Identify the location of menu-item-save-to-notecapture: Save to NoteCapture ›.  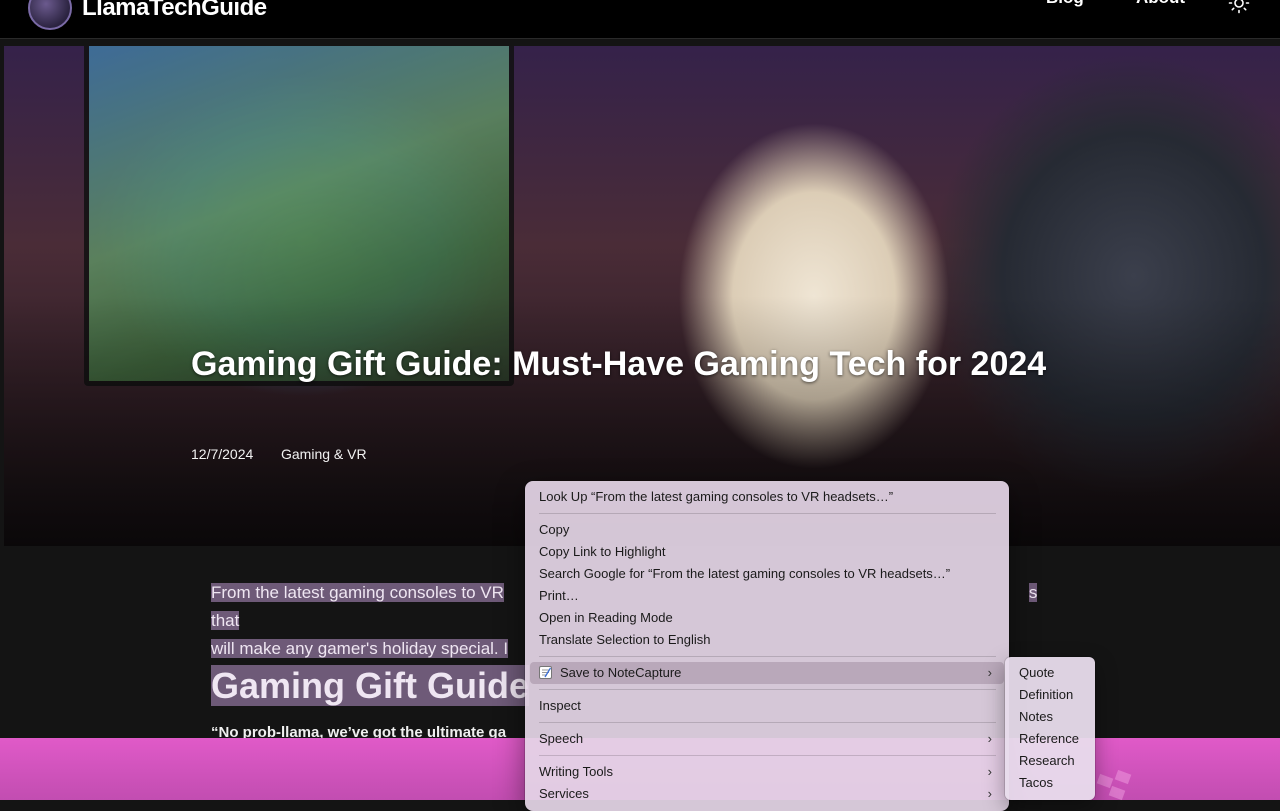
(767, 673).